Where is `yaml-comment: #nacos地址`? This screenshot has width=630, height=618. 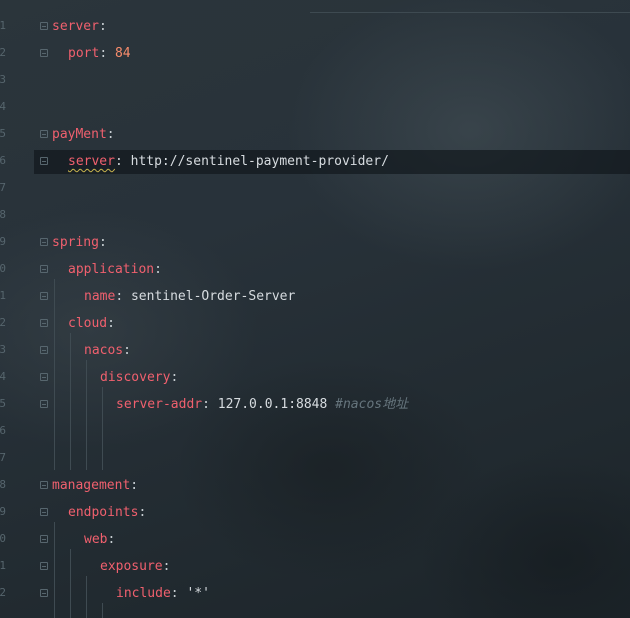 yaml-comment: #nacos地址 is located at coordinates (372, 404).